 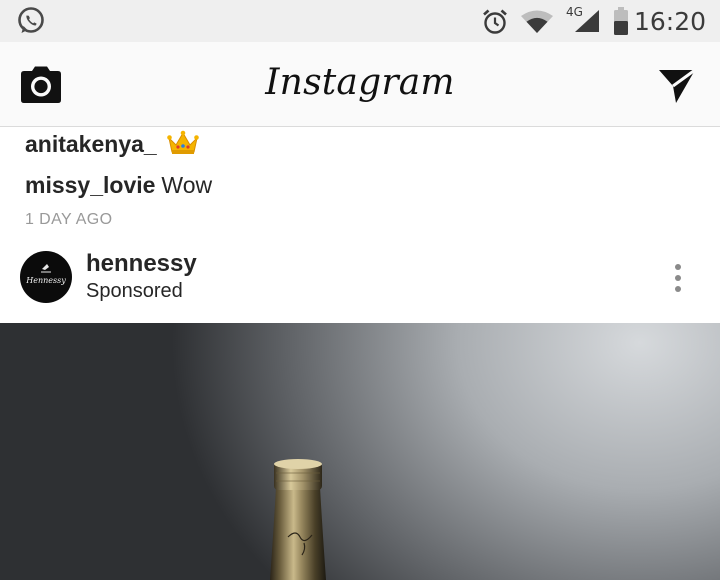 What do you see at coordinates (587, 21) in the screenshot?
I see `signal-icon` at bounding box center [587, 21].